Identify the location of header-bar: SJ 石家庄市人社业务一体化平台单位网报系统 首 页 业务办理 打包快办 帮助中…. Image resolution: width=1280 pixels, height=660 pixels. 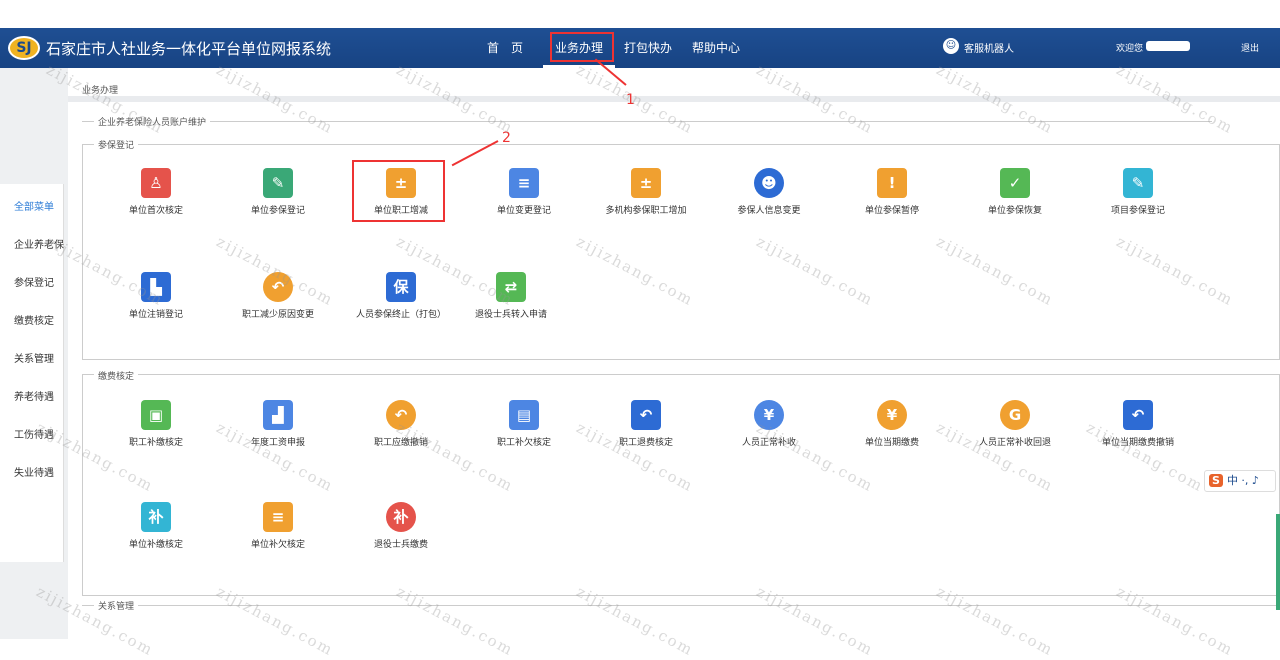
(640, 48).